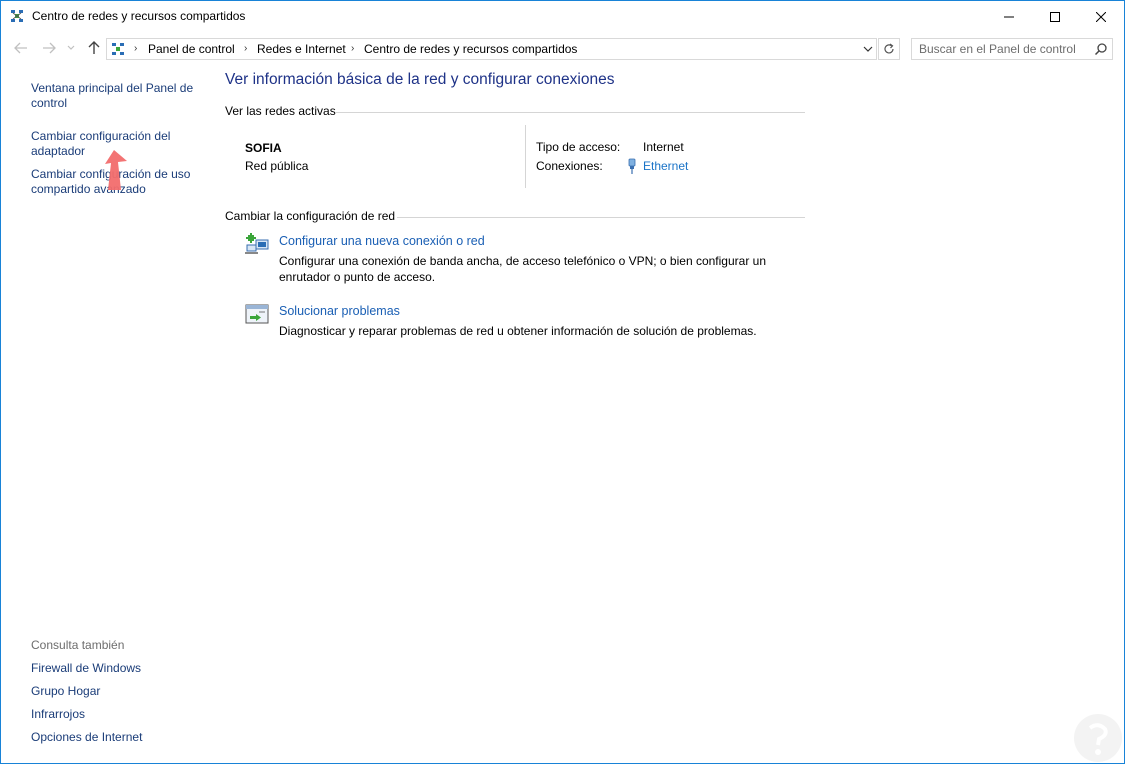 This screenshot has width=1125, height=764. Describe the element at coordinates (118, 737) in the screenshot. I see `link-internet-options: Opciones de Internet` at that location.